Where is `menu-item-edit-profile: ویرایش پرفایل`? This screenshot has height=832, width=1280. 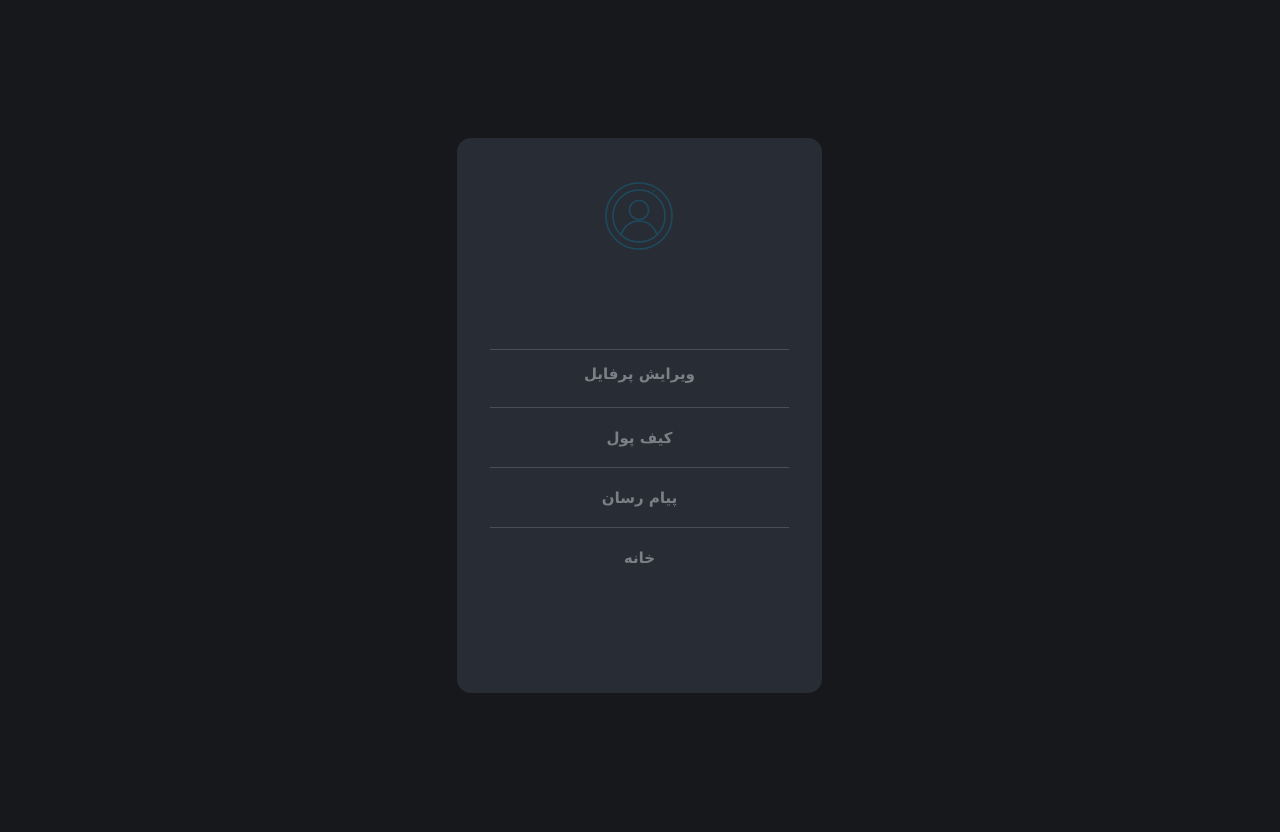 menu-item-edit-profile: ویرایش پرفایل is located at coordinates (639, 378).